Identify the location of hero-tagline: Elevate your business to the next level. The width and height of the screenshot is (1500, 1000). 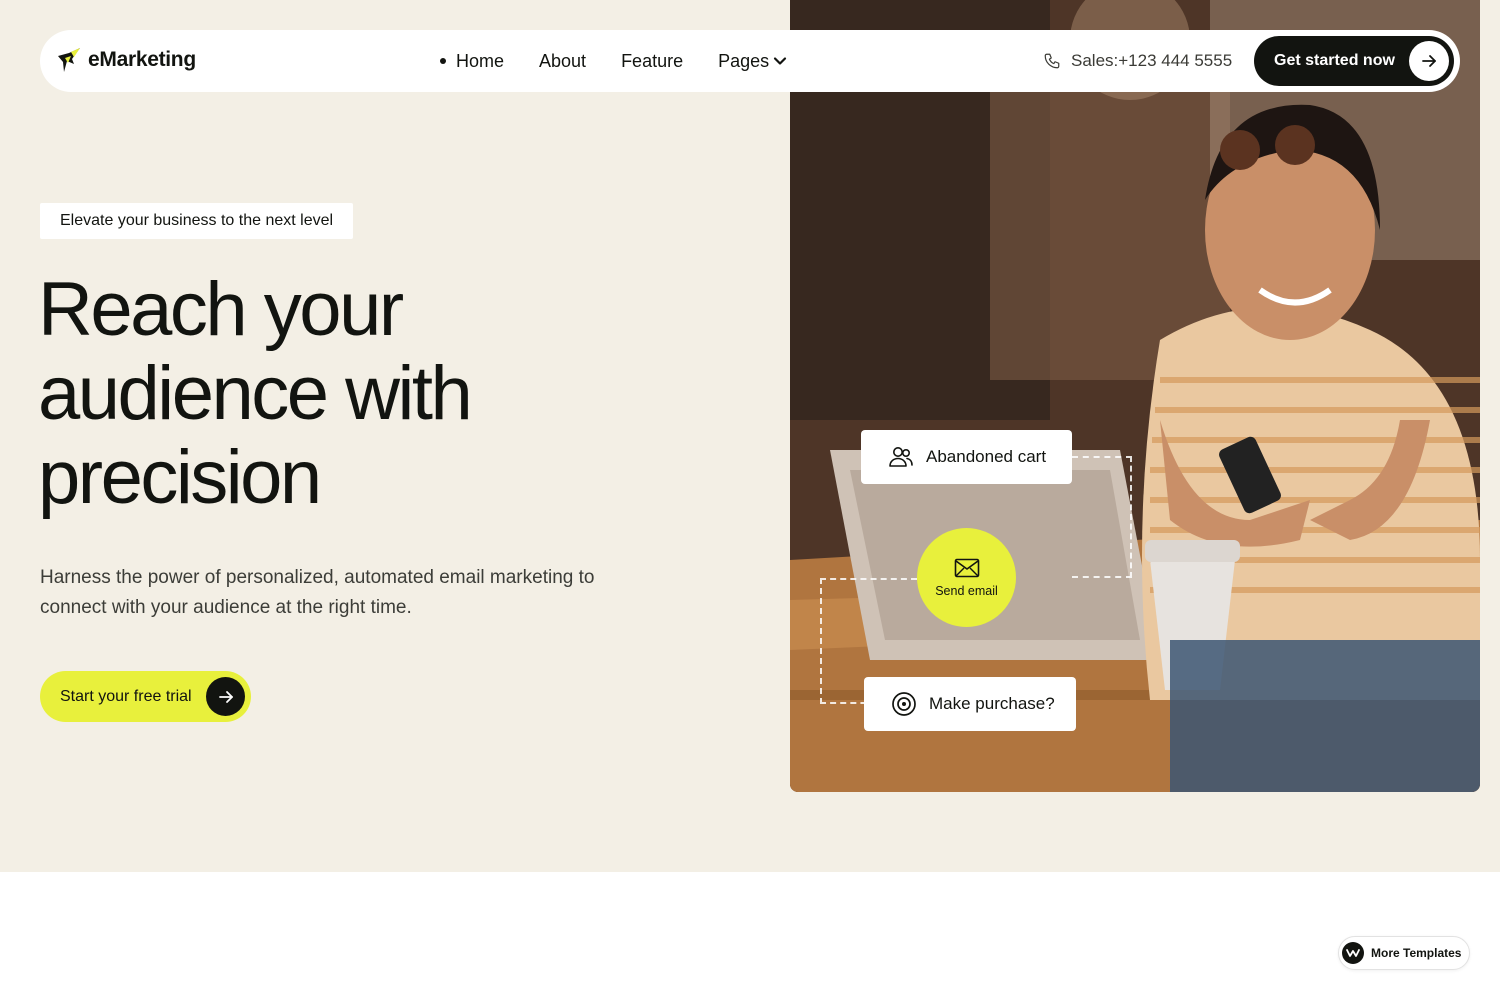
(197, 221).